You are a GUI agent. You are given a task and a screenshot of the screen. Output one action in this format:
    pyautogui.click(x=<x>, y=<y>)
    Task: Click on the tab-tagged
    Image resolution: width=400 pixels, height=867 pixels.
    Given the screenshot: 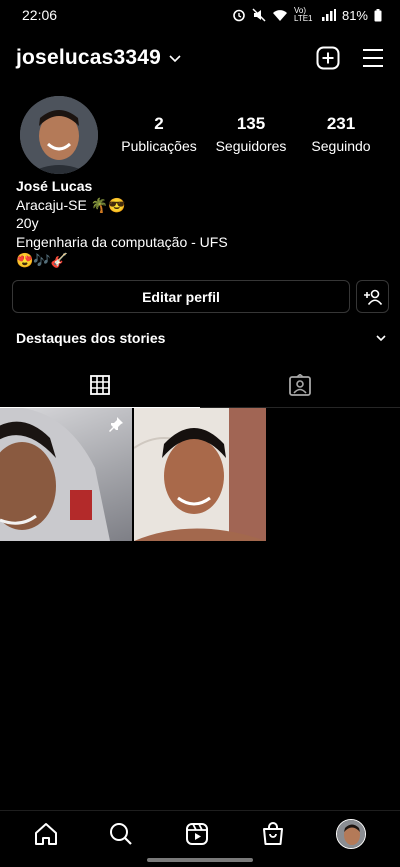 What is the action you would take?
    pyautogui.click(x=300, y=384)
    